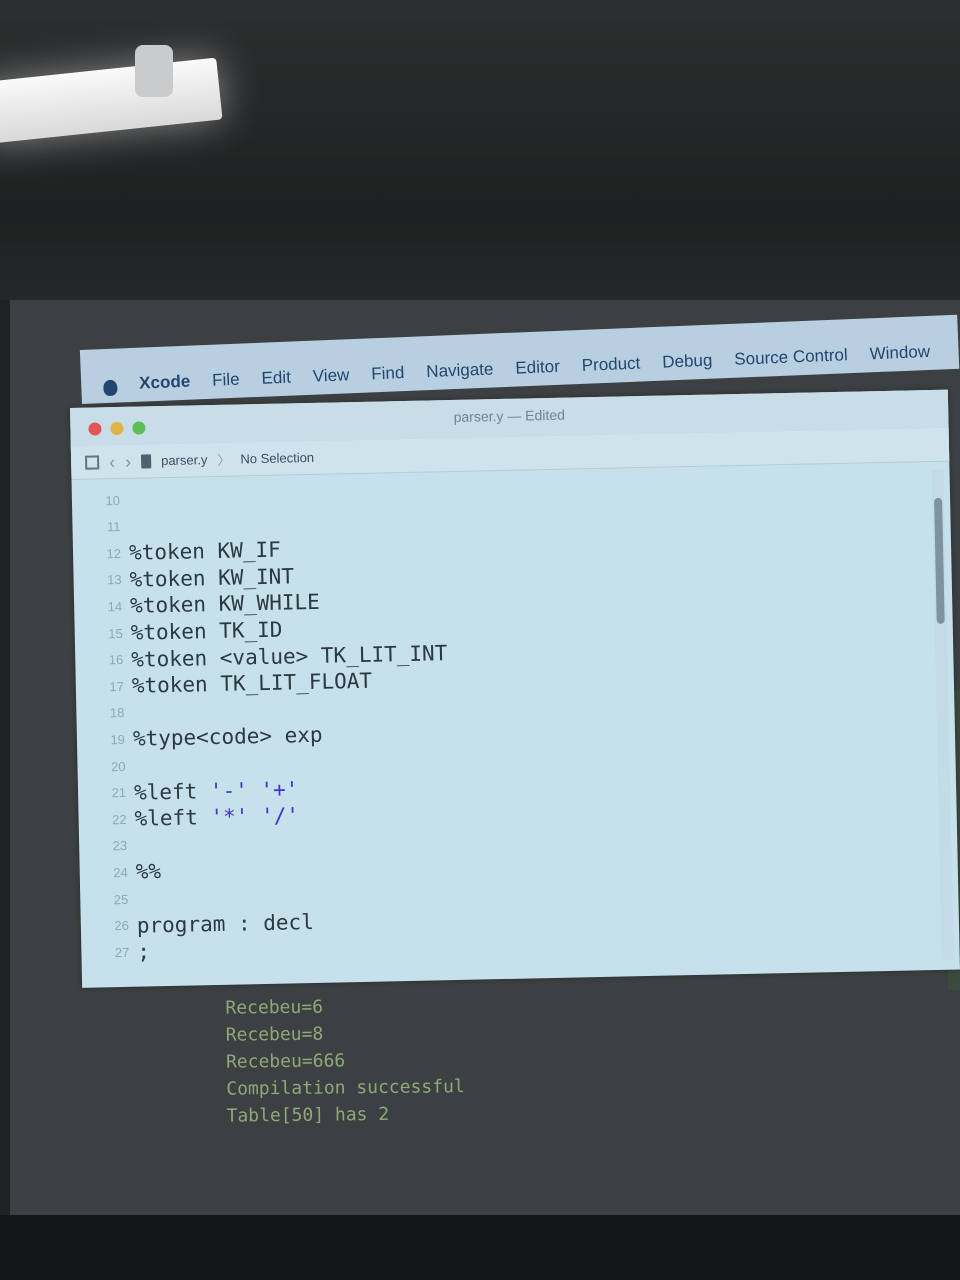  Describe the element at coordinates (227, 737) in the screenshot. I see `code-text: %type<code> exp` at that location.